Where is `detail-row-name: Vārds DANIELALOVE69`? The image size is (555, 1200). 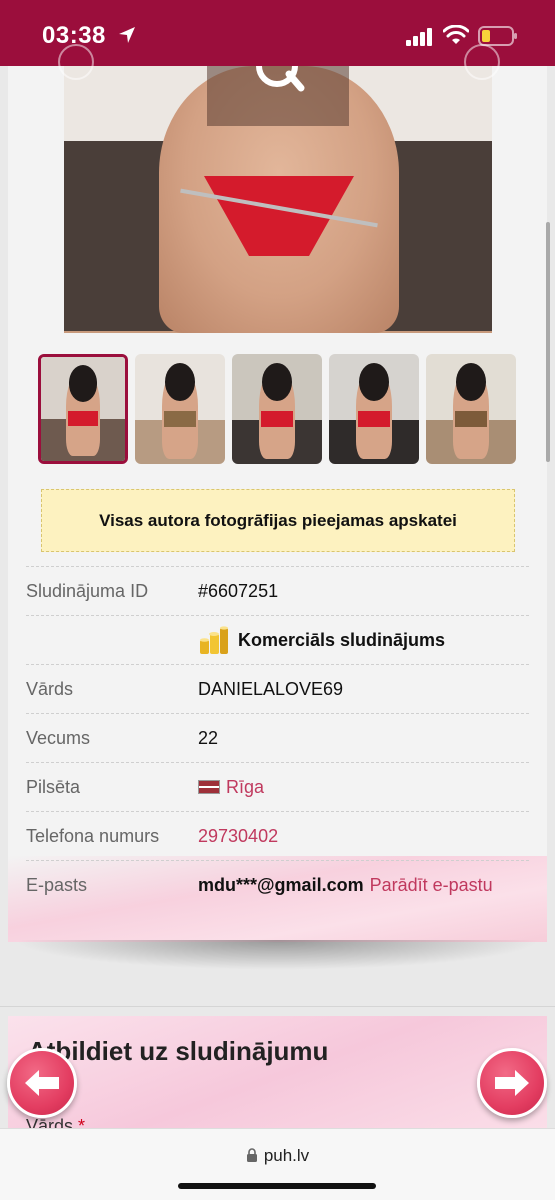 detail-row-name: Vārds DANIELALOVE69 is located at coordinates (277, 688).